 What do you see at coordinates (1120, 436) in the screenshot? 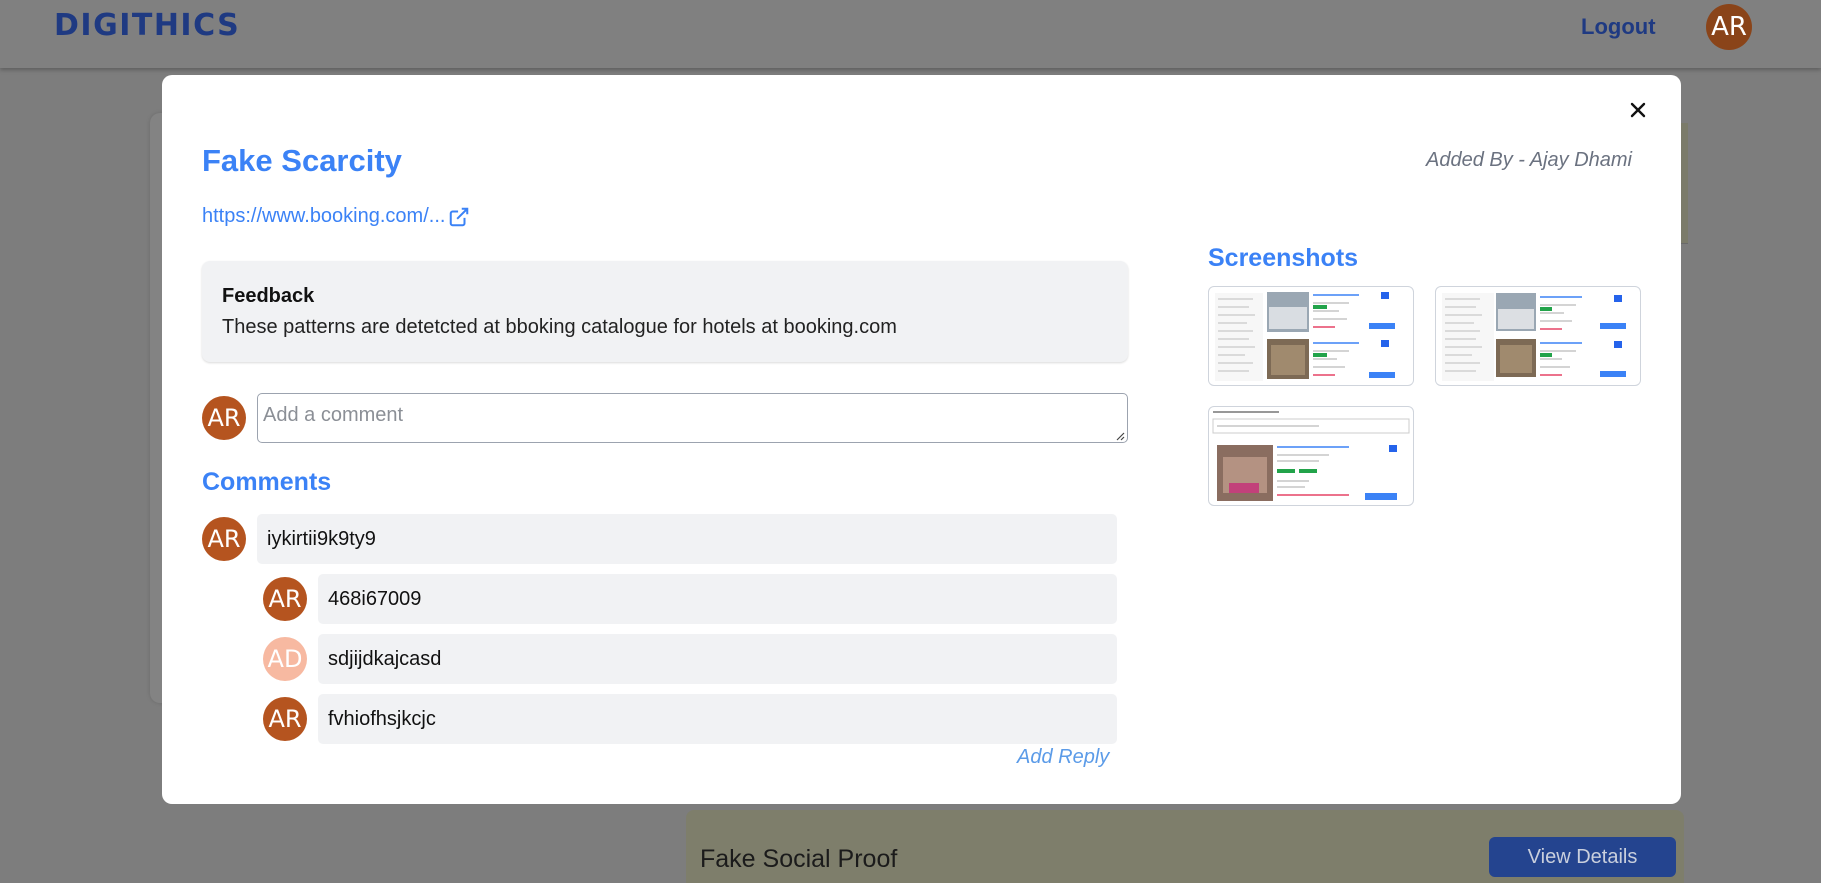
I see `resize-grip-icon` at bounding box center [1120, 436].